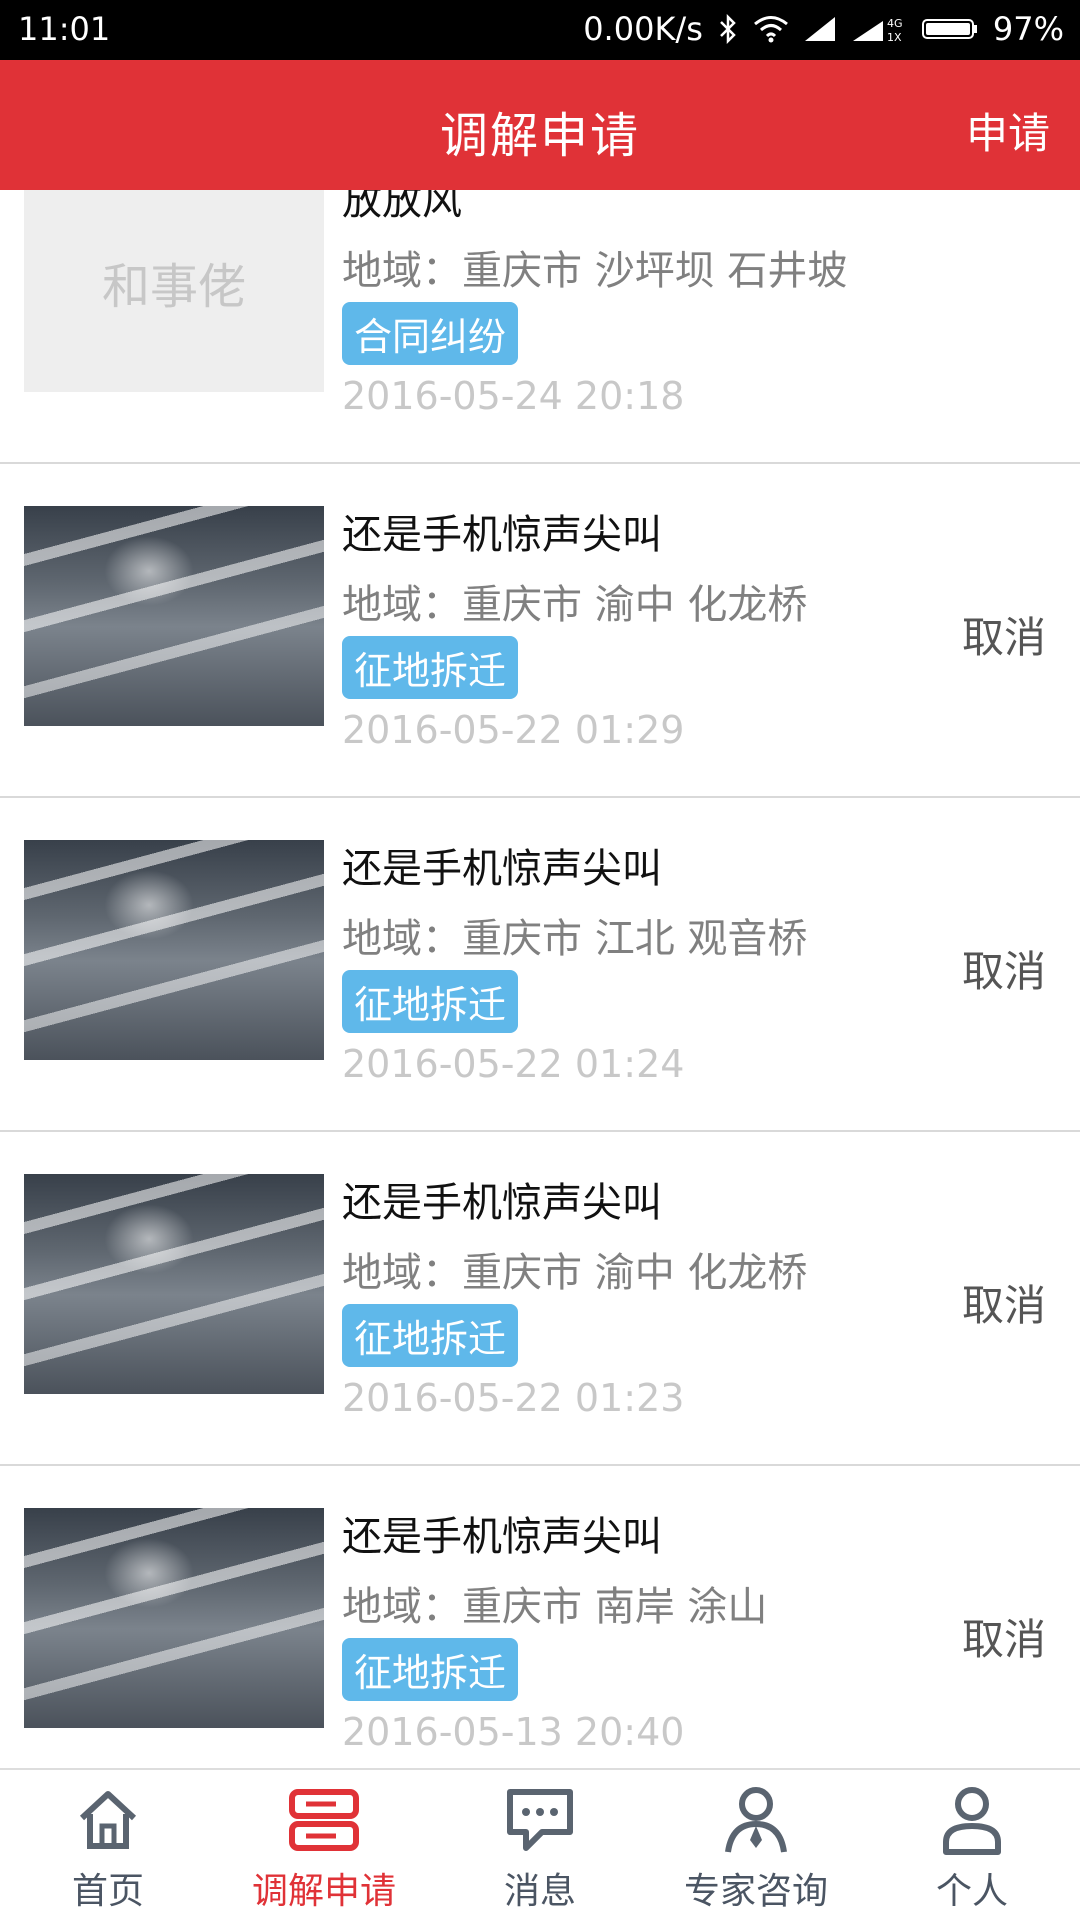 This screenshot has height=1922, width=1080. What do you see at coordinates (643, 29) in the screenshot?
I see `net-speed: 0.00K/s` at bounding box center [643, 29].